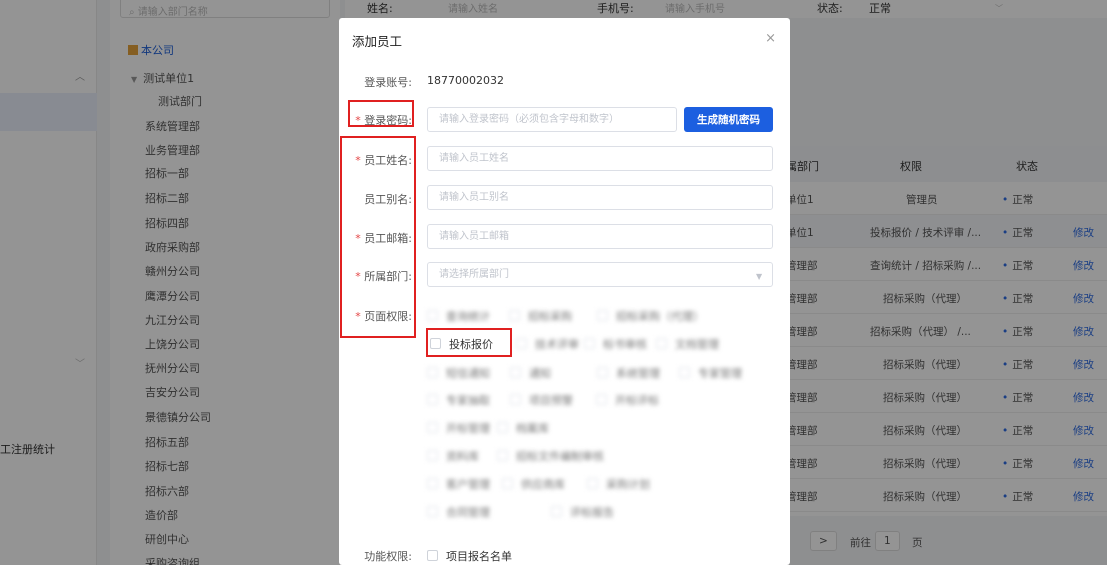 The width and height of the screenshot is (1107, 565). I want to click on employee-email-label: 员工邮箱:, so click(375, 238).